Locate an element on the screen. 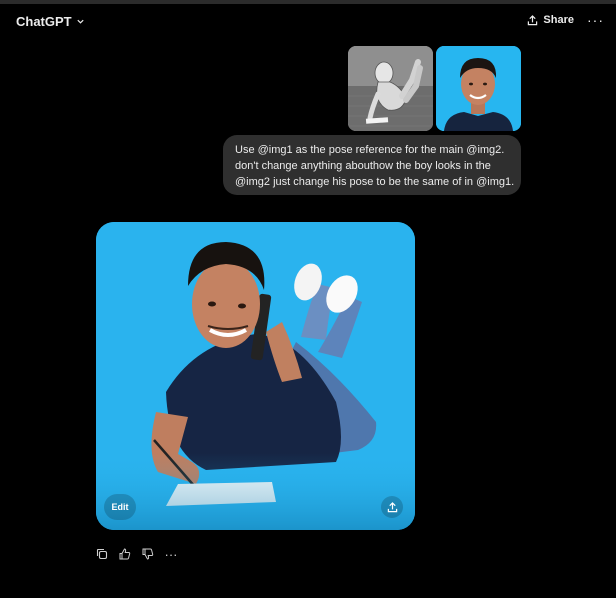  more-options-icon: ··· is located at coordinates (595, 20).